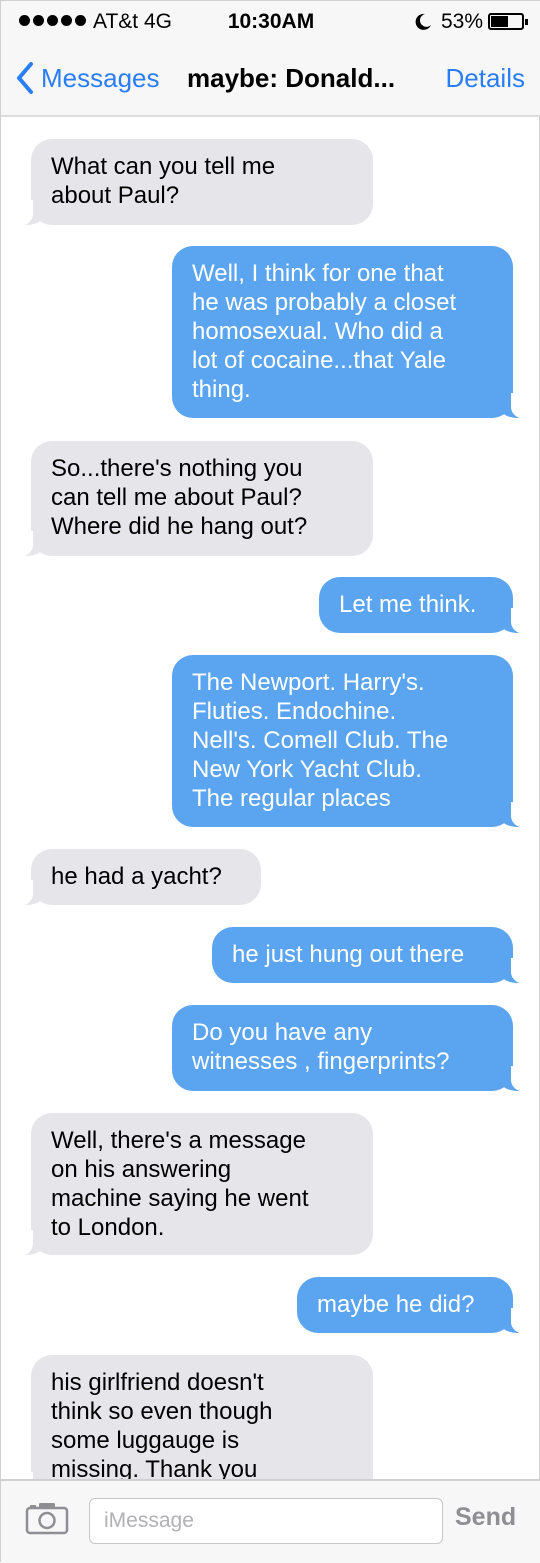  Describe the element at coordinates (485, 78) in the screenshot. I see `details-button: Details` at that location.